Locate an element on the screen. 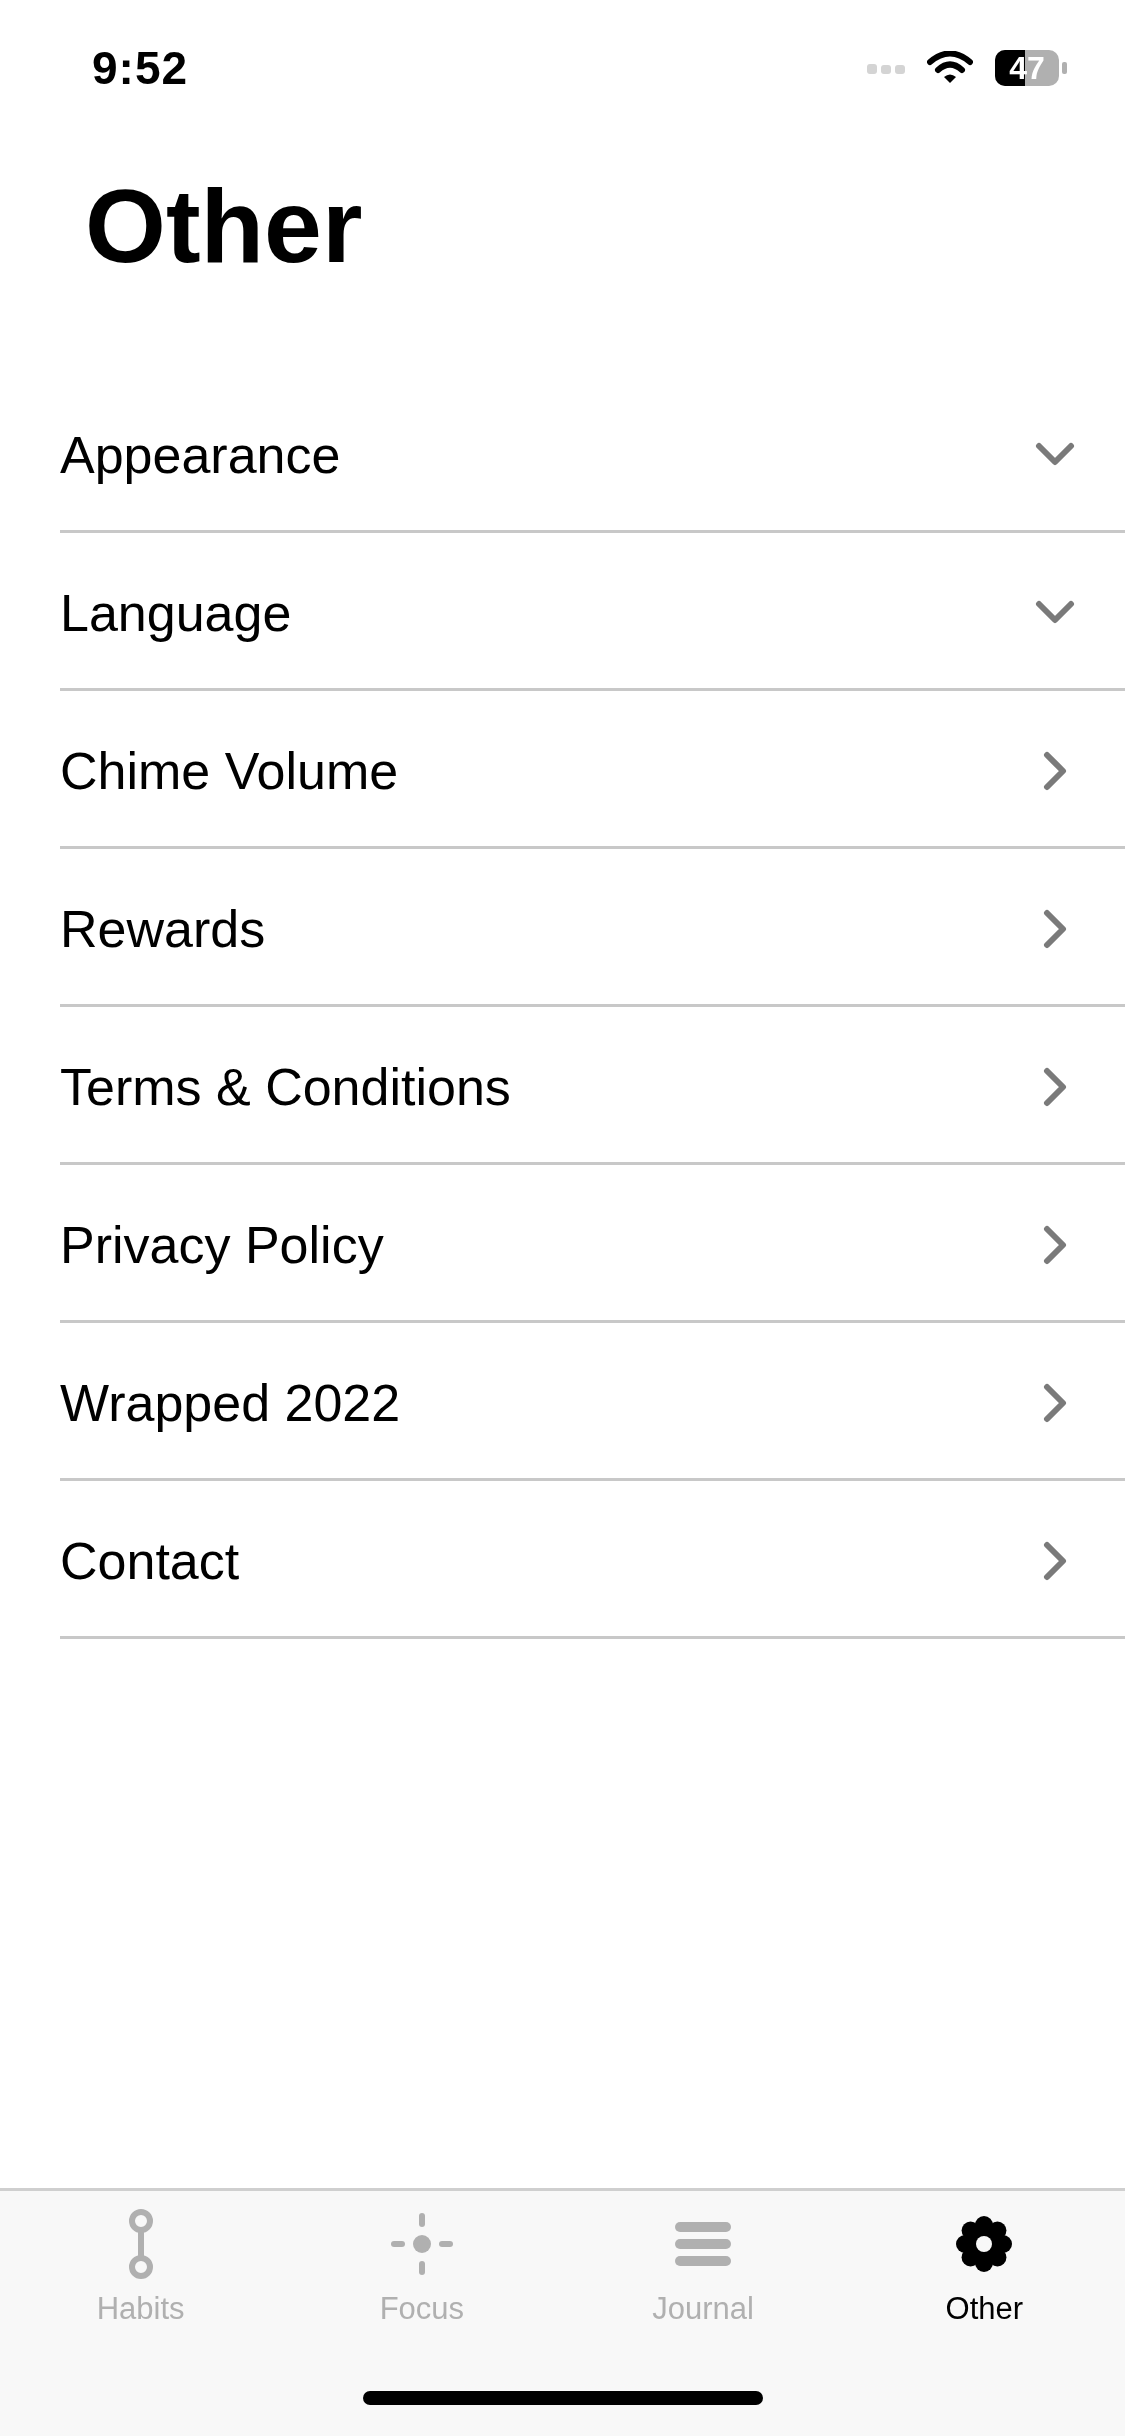  lines-icon is located at coordinates (703, 2244).